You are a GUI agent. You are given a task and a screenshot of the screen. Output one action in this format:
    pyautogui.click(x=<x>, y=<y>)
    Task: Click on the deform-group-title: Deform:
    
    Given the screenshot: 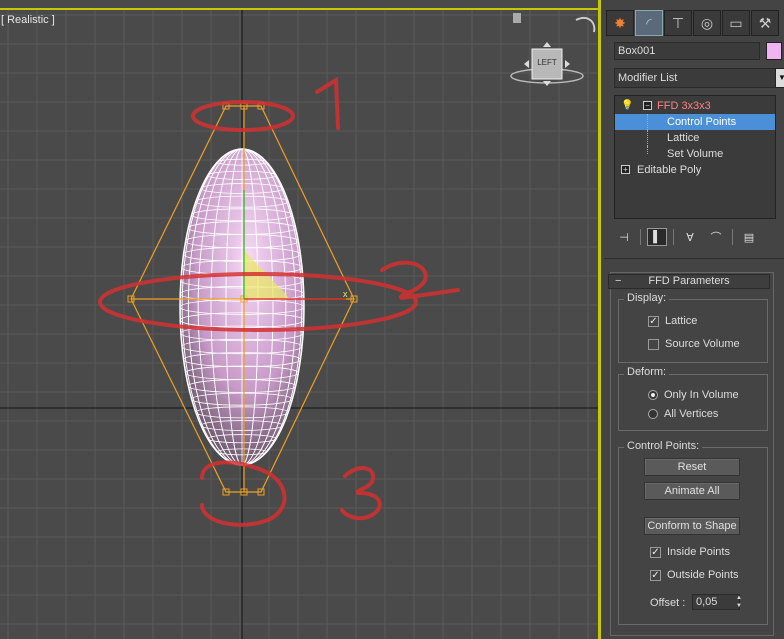 What is the action you would take?
    pyautogui.click(x=647, y=372)
    